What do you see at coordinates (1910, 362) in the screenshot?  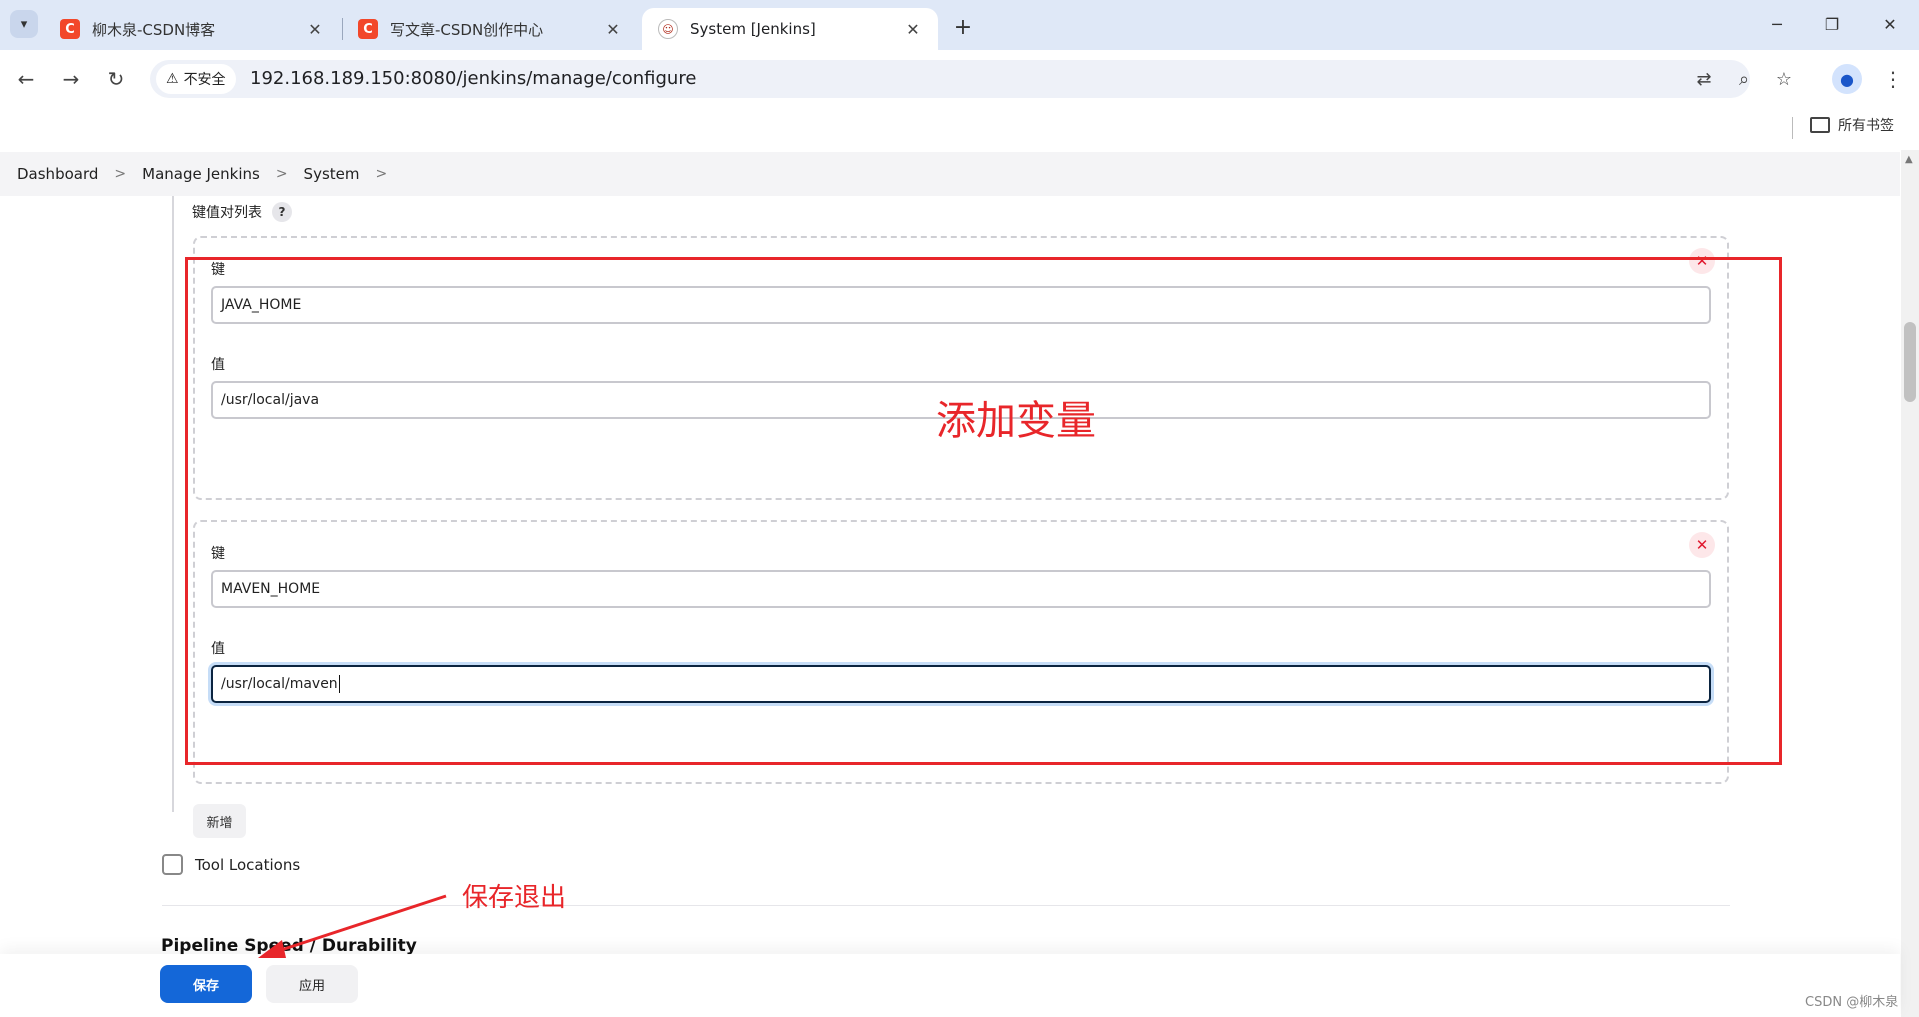 I see `scroll-thumb` at bounding box center [1910, 362].